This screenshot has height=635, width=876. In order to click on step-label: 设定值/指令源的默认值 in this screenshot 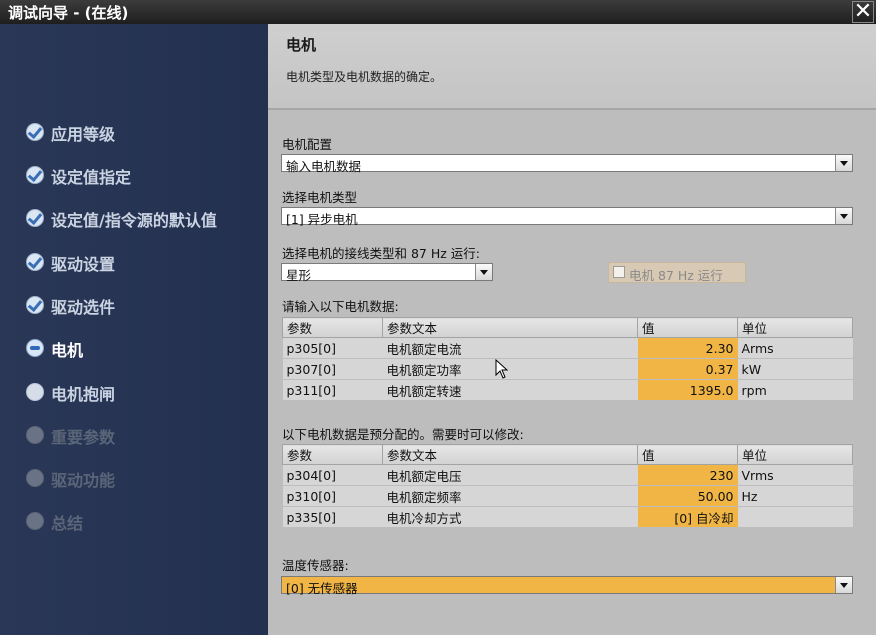, I will do `click(134, 220)`.